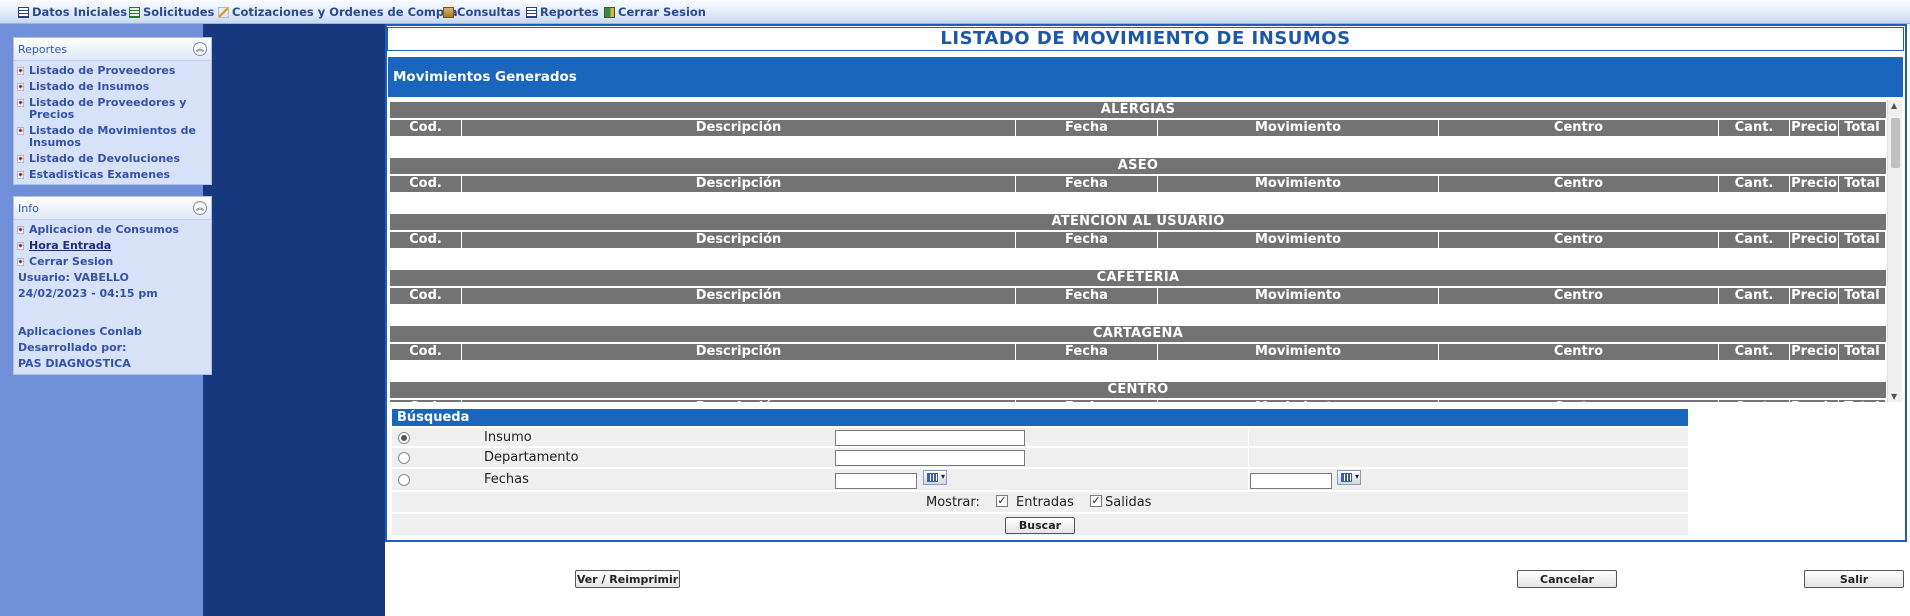 The height and width of the screenshot is (616, 1910). I want to click on sidebar-item-cerrar-sesion: Cerrar Sesion, so click(112, 262).